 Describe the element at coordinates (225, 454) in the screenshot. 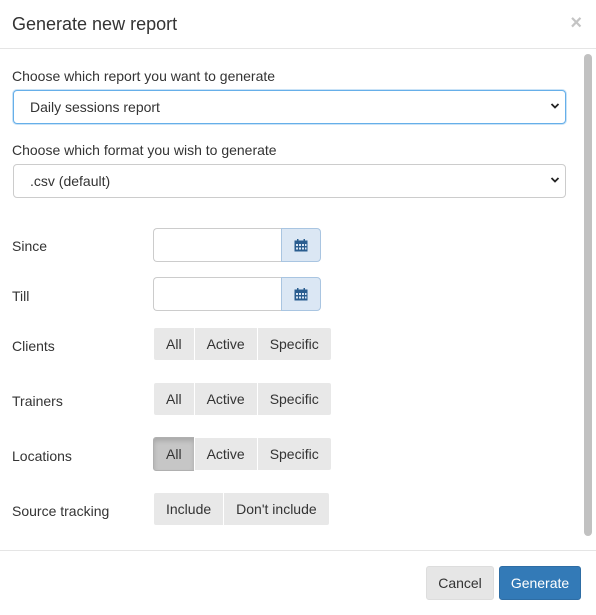

I see `locations-active-button: Active` at that location.